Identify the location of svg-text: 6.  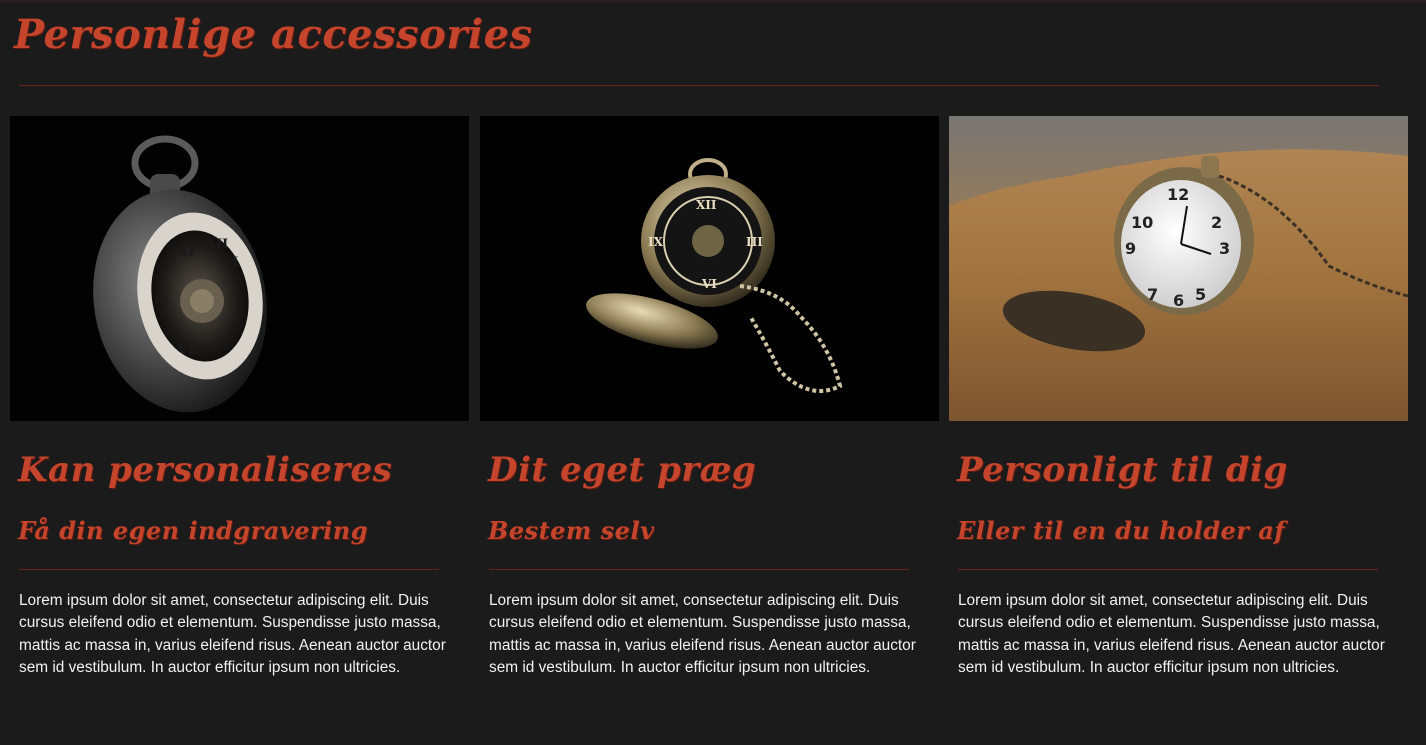
(1178, 300).